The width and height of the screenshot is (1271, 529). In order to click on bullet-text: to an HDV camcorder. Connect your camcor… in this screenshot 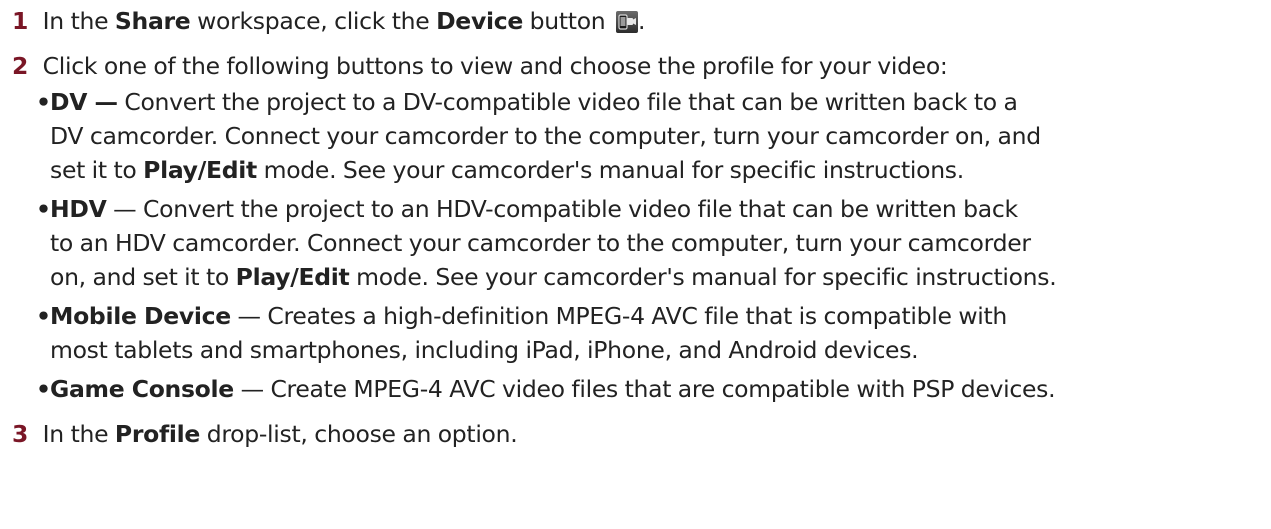, I will do `click(540, 243)`.